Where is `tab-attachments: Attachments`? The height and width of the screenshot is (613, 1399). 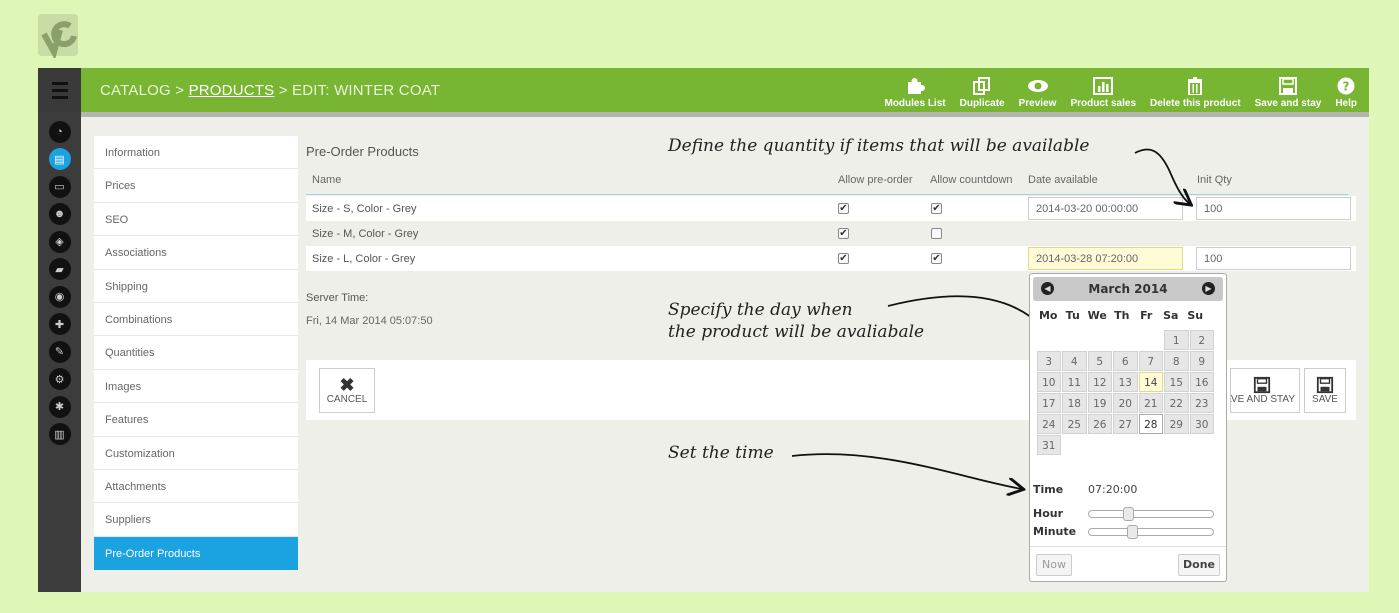
tab-attachments: Attachments is located at coordinates (196, 487).